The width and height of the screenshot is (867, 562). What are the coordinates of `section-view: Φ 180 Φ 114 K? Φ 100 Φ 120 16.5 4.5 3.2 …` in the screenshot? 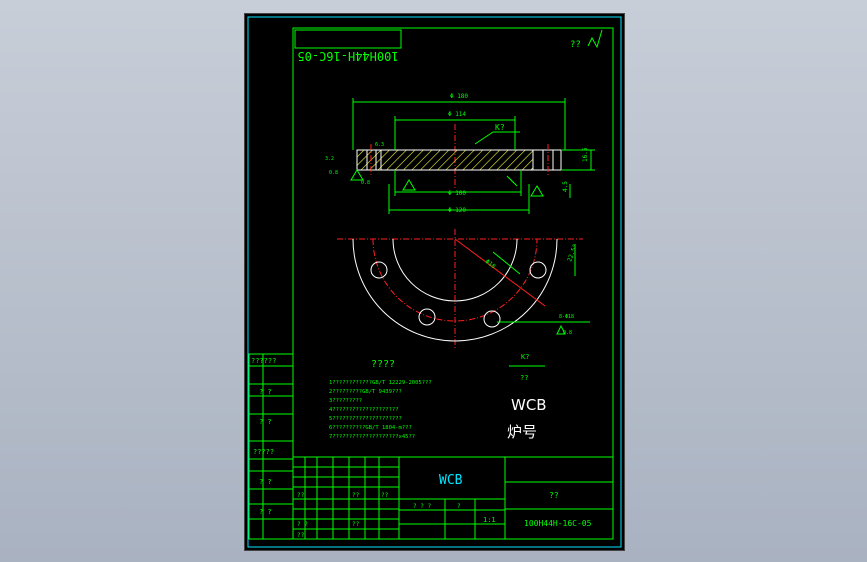 It's located at (460, 153).